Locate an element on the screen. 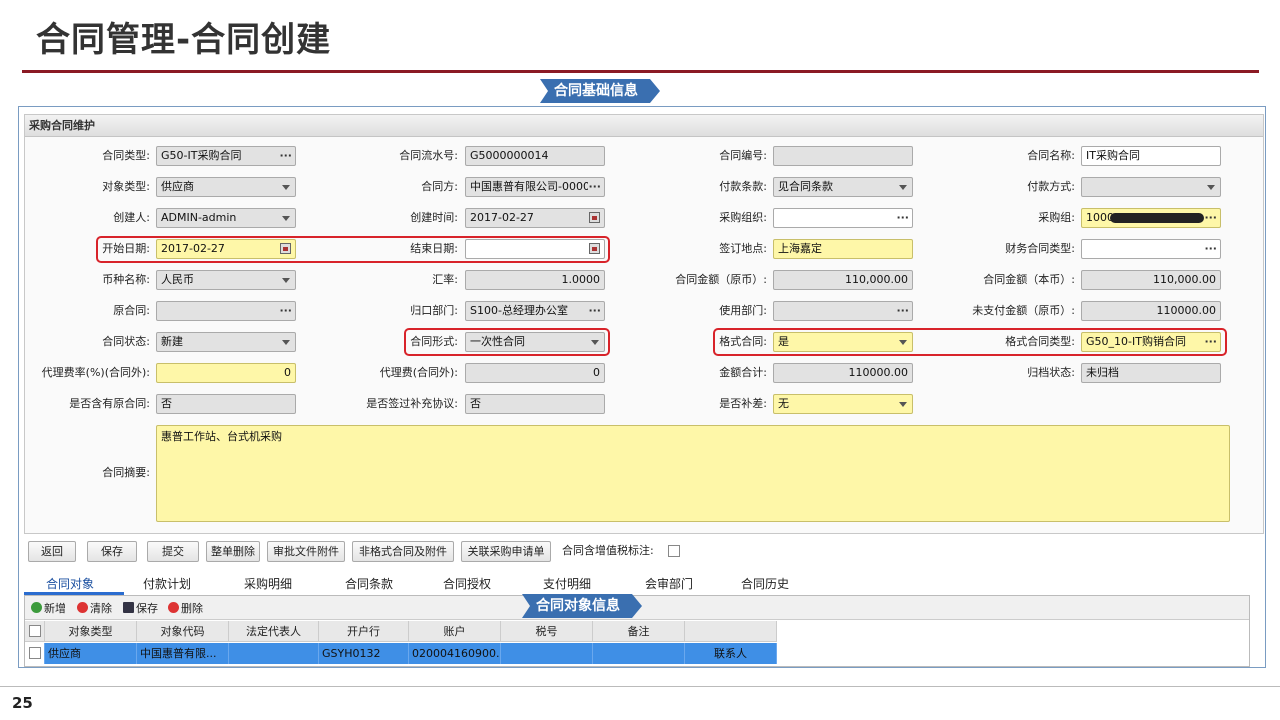 Image resolution: width=1280 pixels, height=720 pixels. column-header: 对象类型 is located at coordinates (91, 631).